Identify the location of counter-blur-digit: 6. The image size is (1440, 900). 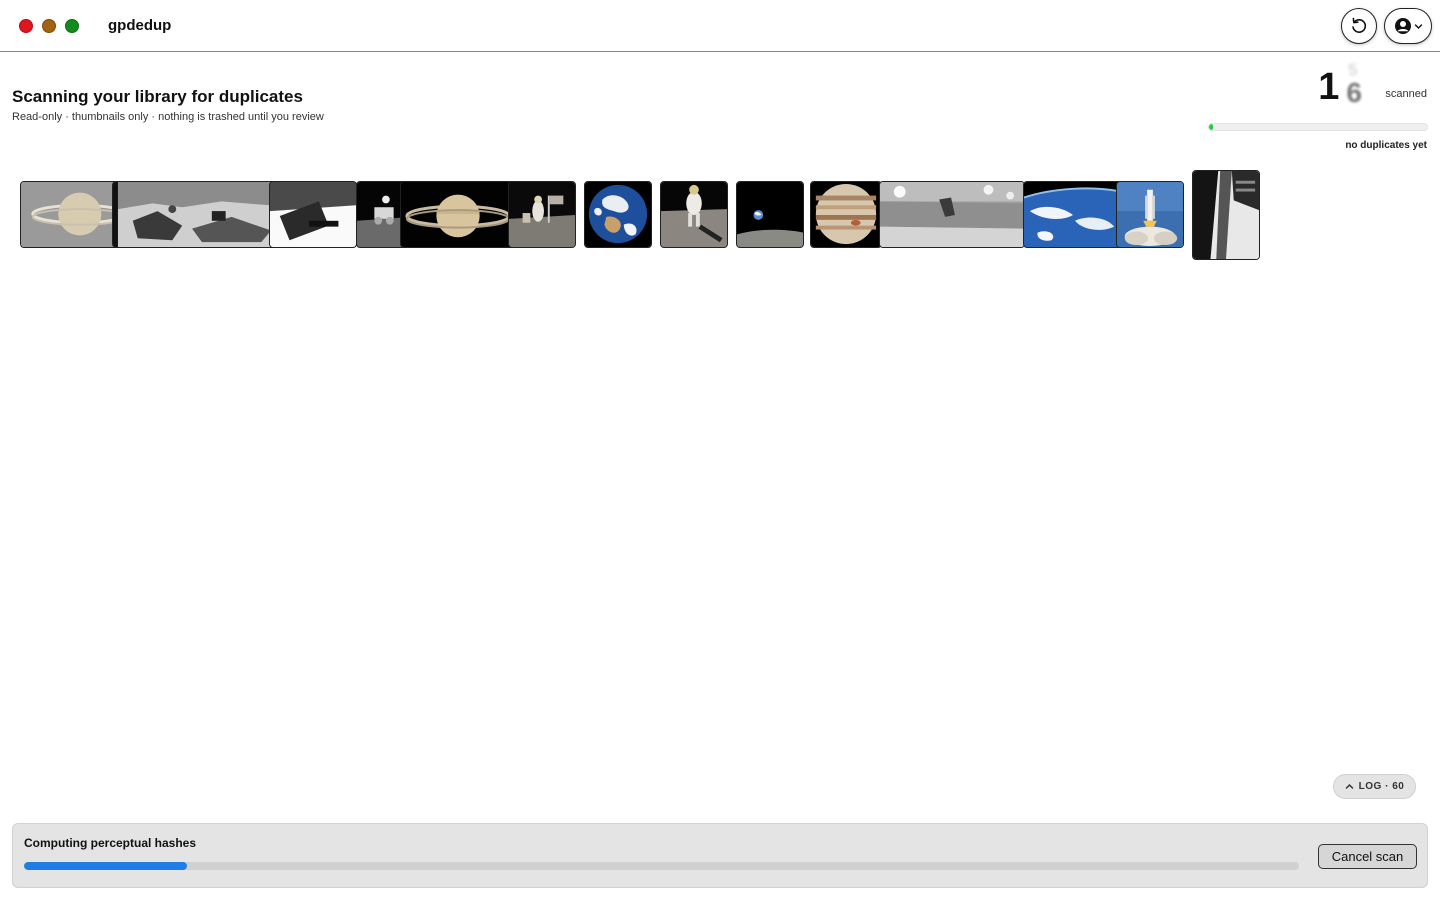
(1354, 92).